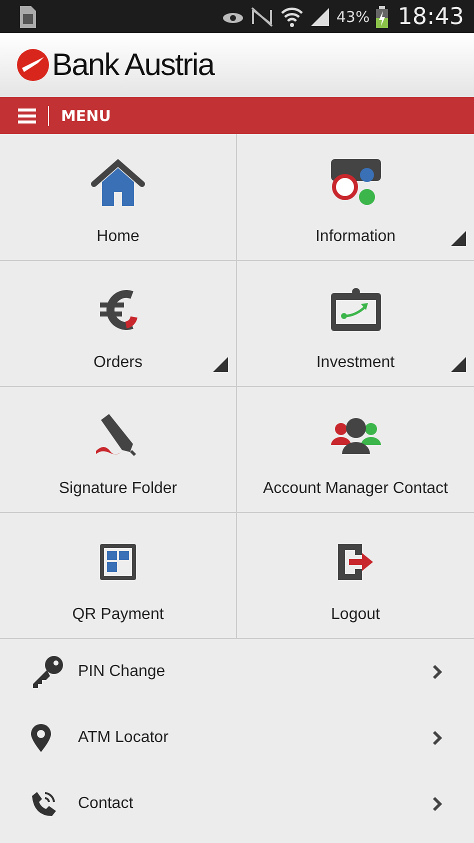 This screenshot has width=474, height=843. Describe the element at coordinates (33, 65) in the screenshot. I see `logo-icon` at that location.